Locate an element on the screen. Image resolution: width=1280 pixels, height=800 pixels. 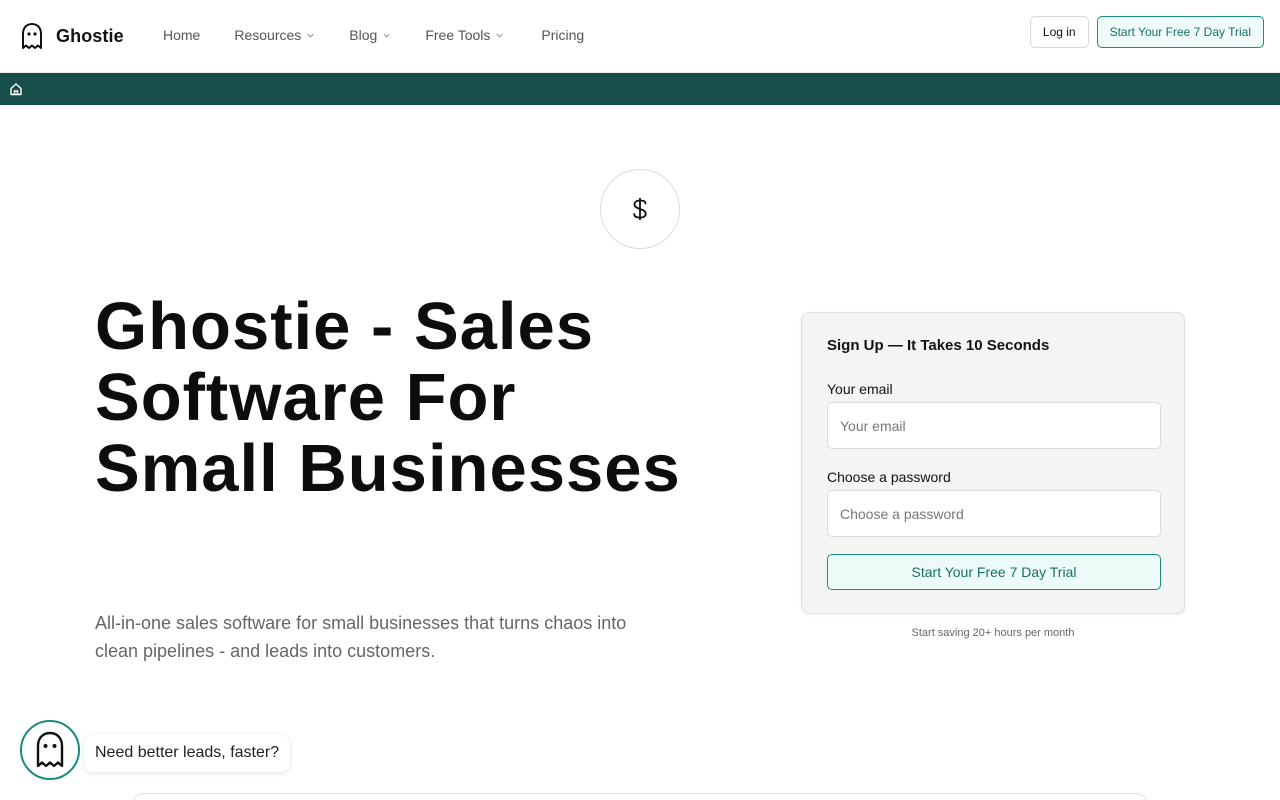
nav-item-label: Home is located at coordinates (182, 35).